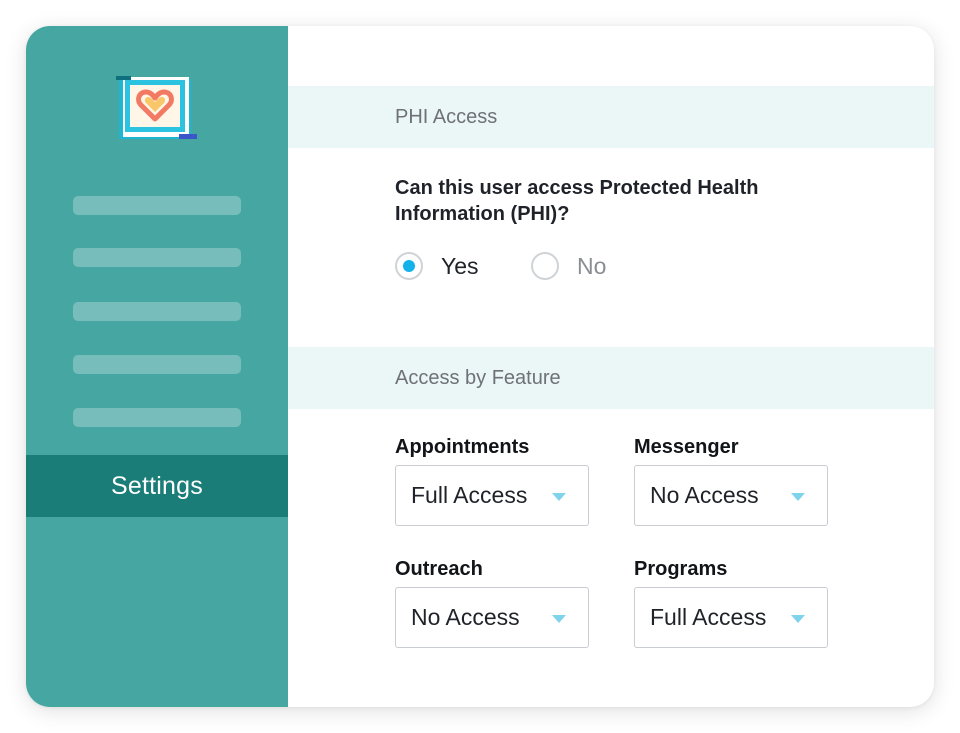  I want to click on outreach-select: No Access, so click(492, 617).